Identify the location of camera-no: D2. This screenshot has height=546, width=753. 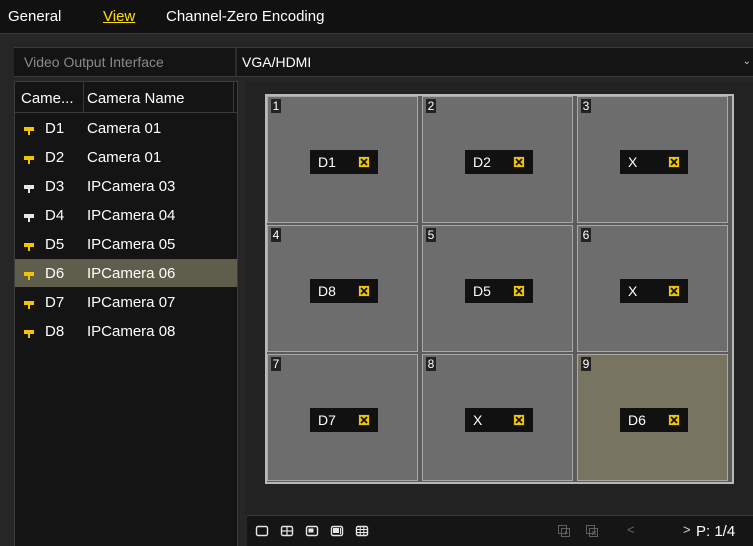
(55, 157).